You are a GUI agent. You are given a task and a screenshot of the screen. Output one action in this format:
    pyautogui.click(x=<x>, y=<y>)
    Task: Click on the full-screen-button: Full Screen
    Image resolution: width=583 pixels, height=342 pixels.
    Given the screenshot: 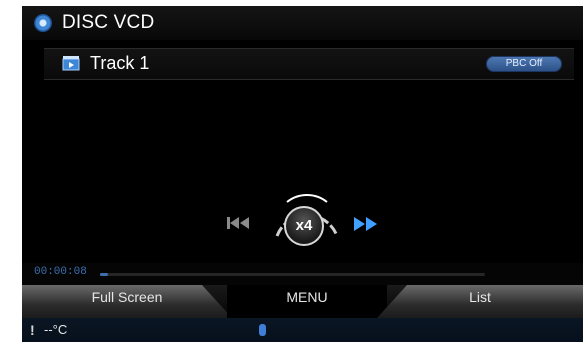 What is the action you would take?
    pyautogui.click(x=127, y=301)
    